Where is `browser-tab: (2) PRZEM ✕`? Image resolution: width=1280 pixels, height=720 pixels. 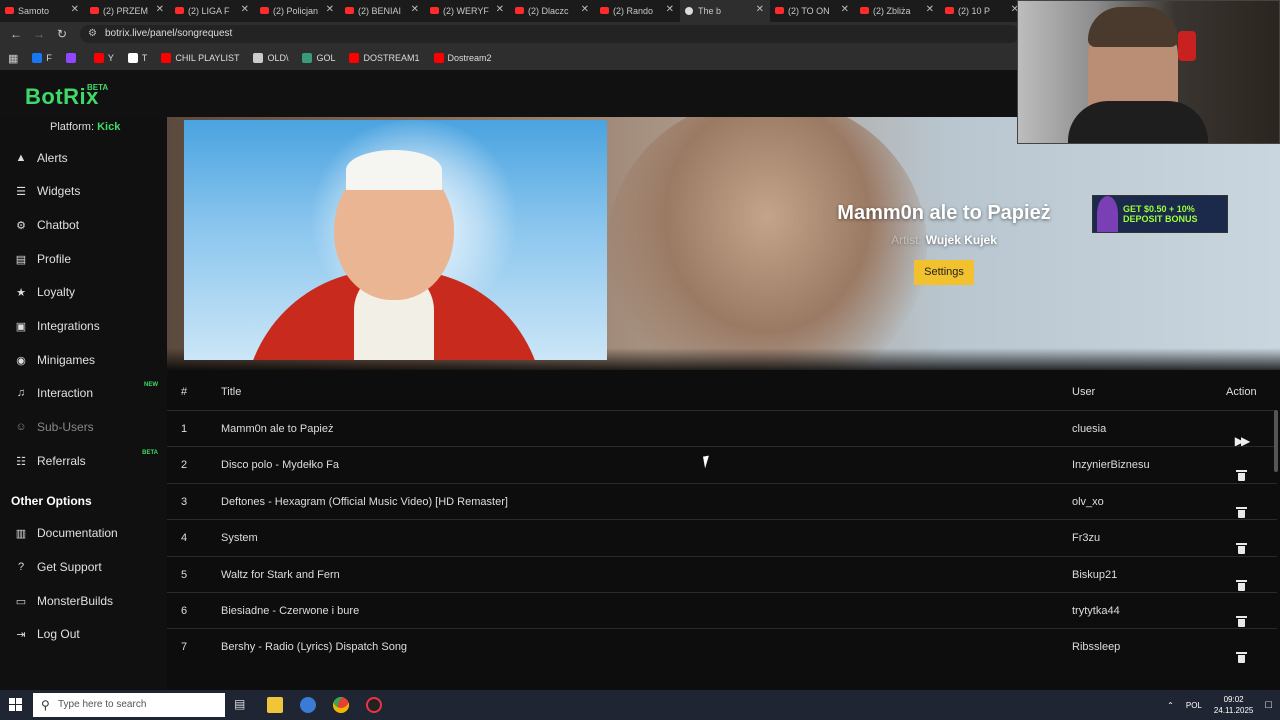 browser-tab: (2) PRZEM ✕ is located at coordinates (127, 11).